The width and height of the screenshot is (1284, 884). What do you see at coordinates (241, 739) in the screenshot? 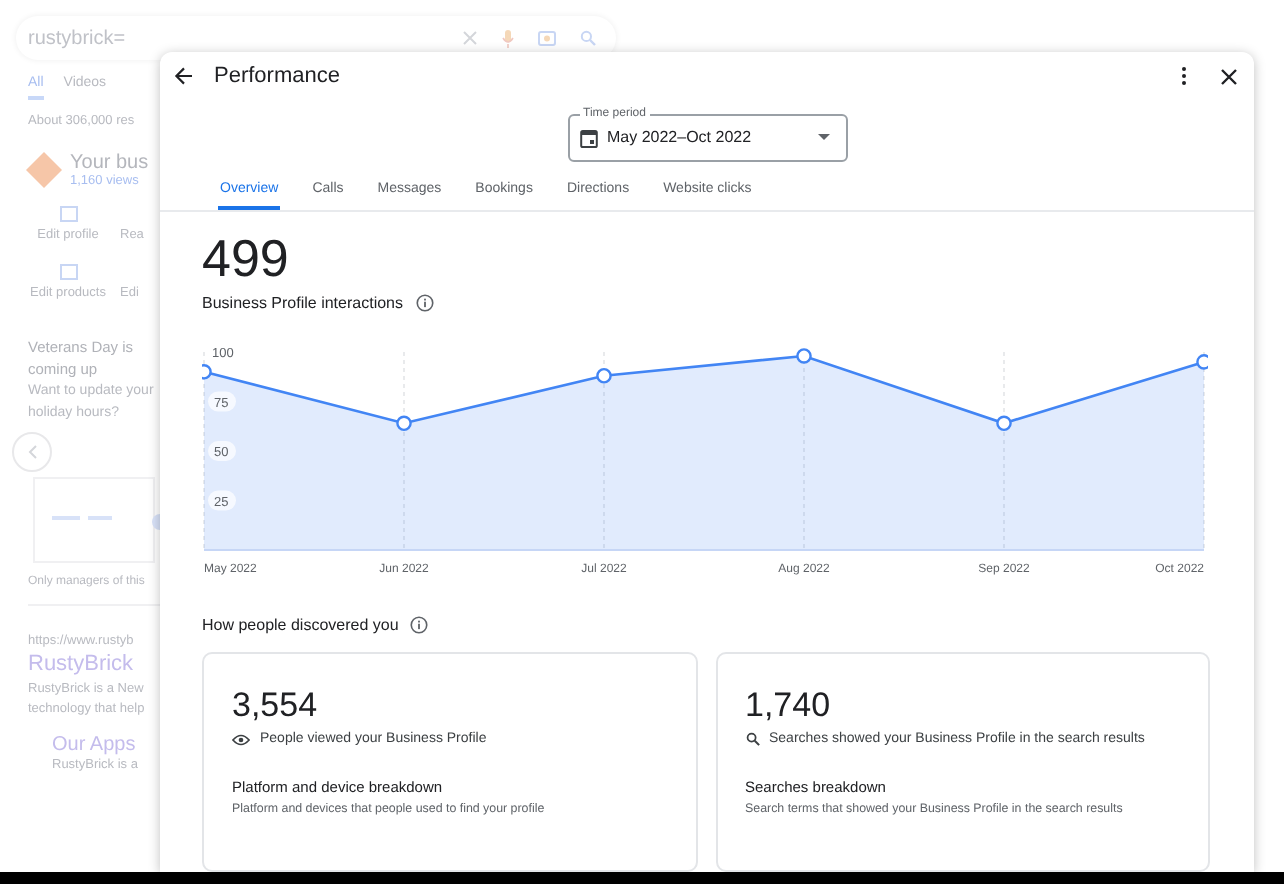
I see `eye-icon` at bounding box center [241, 739].